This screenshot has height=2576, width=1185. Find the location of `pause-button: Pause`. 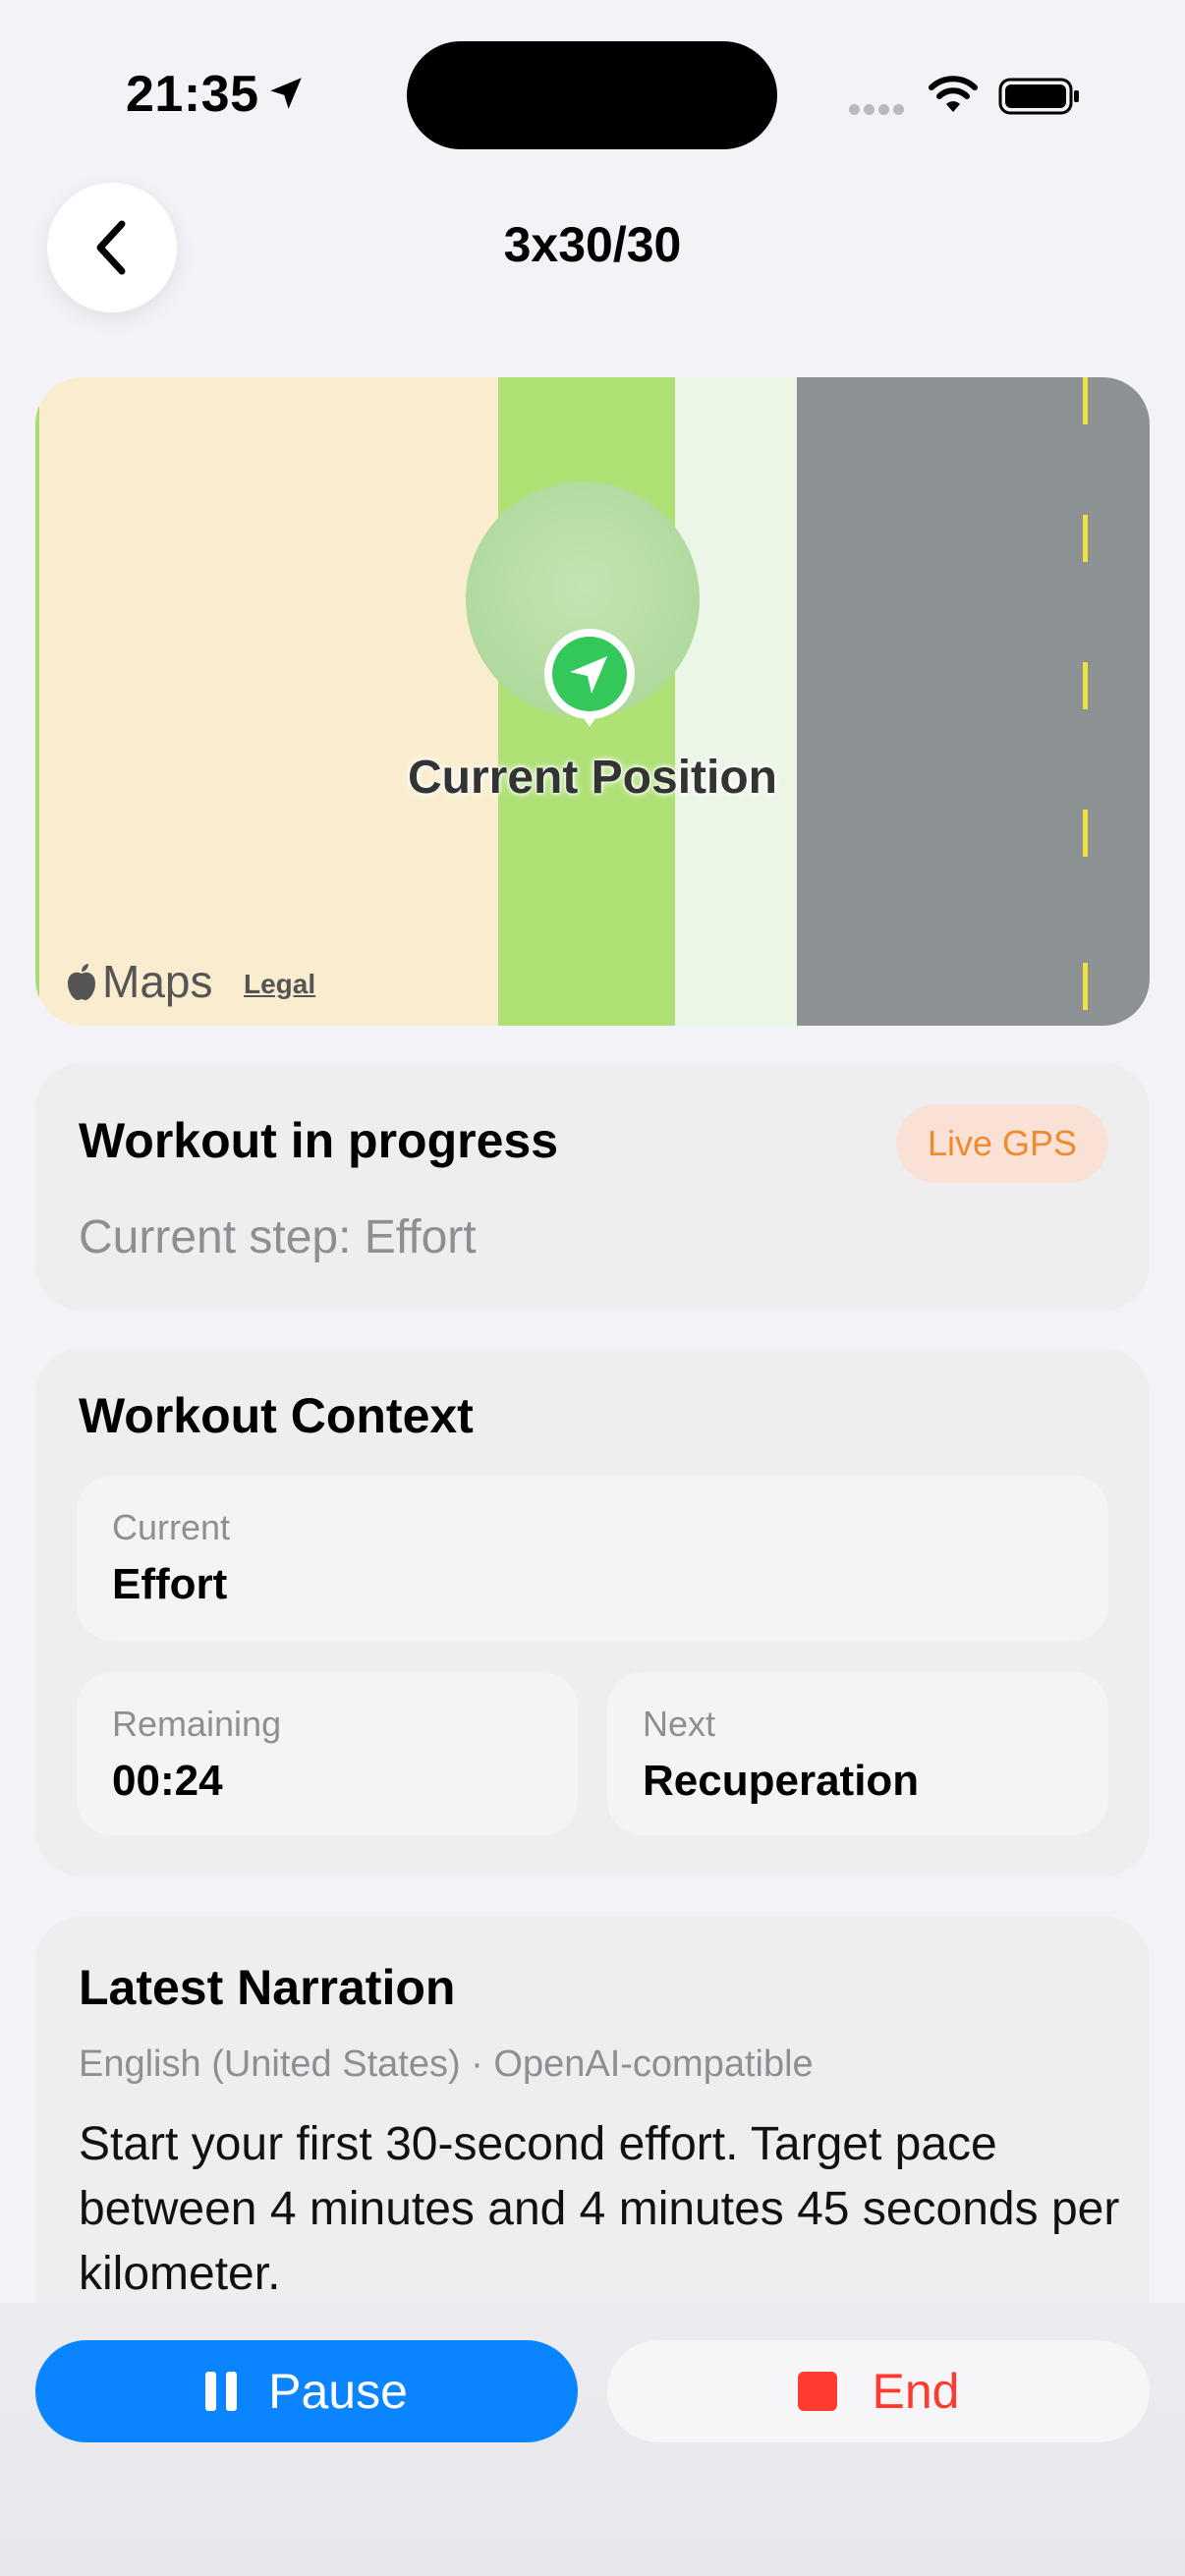

pause-button: Pause is located at coordinates (307, 2391).